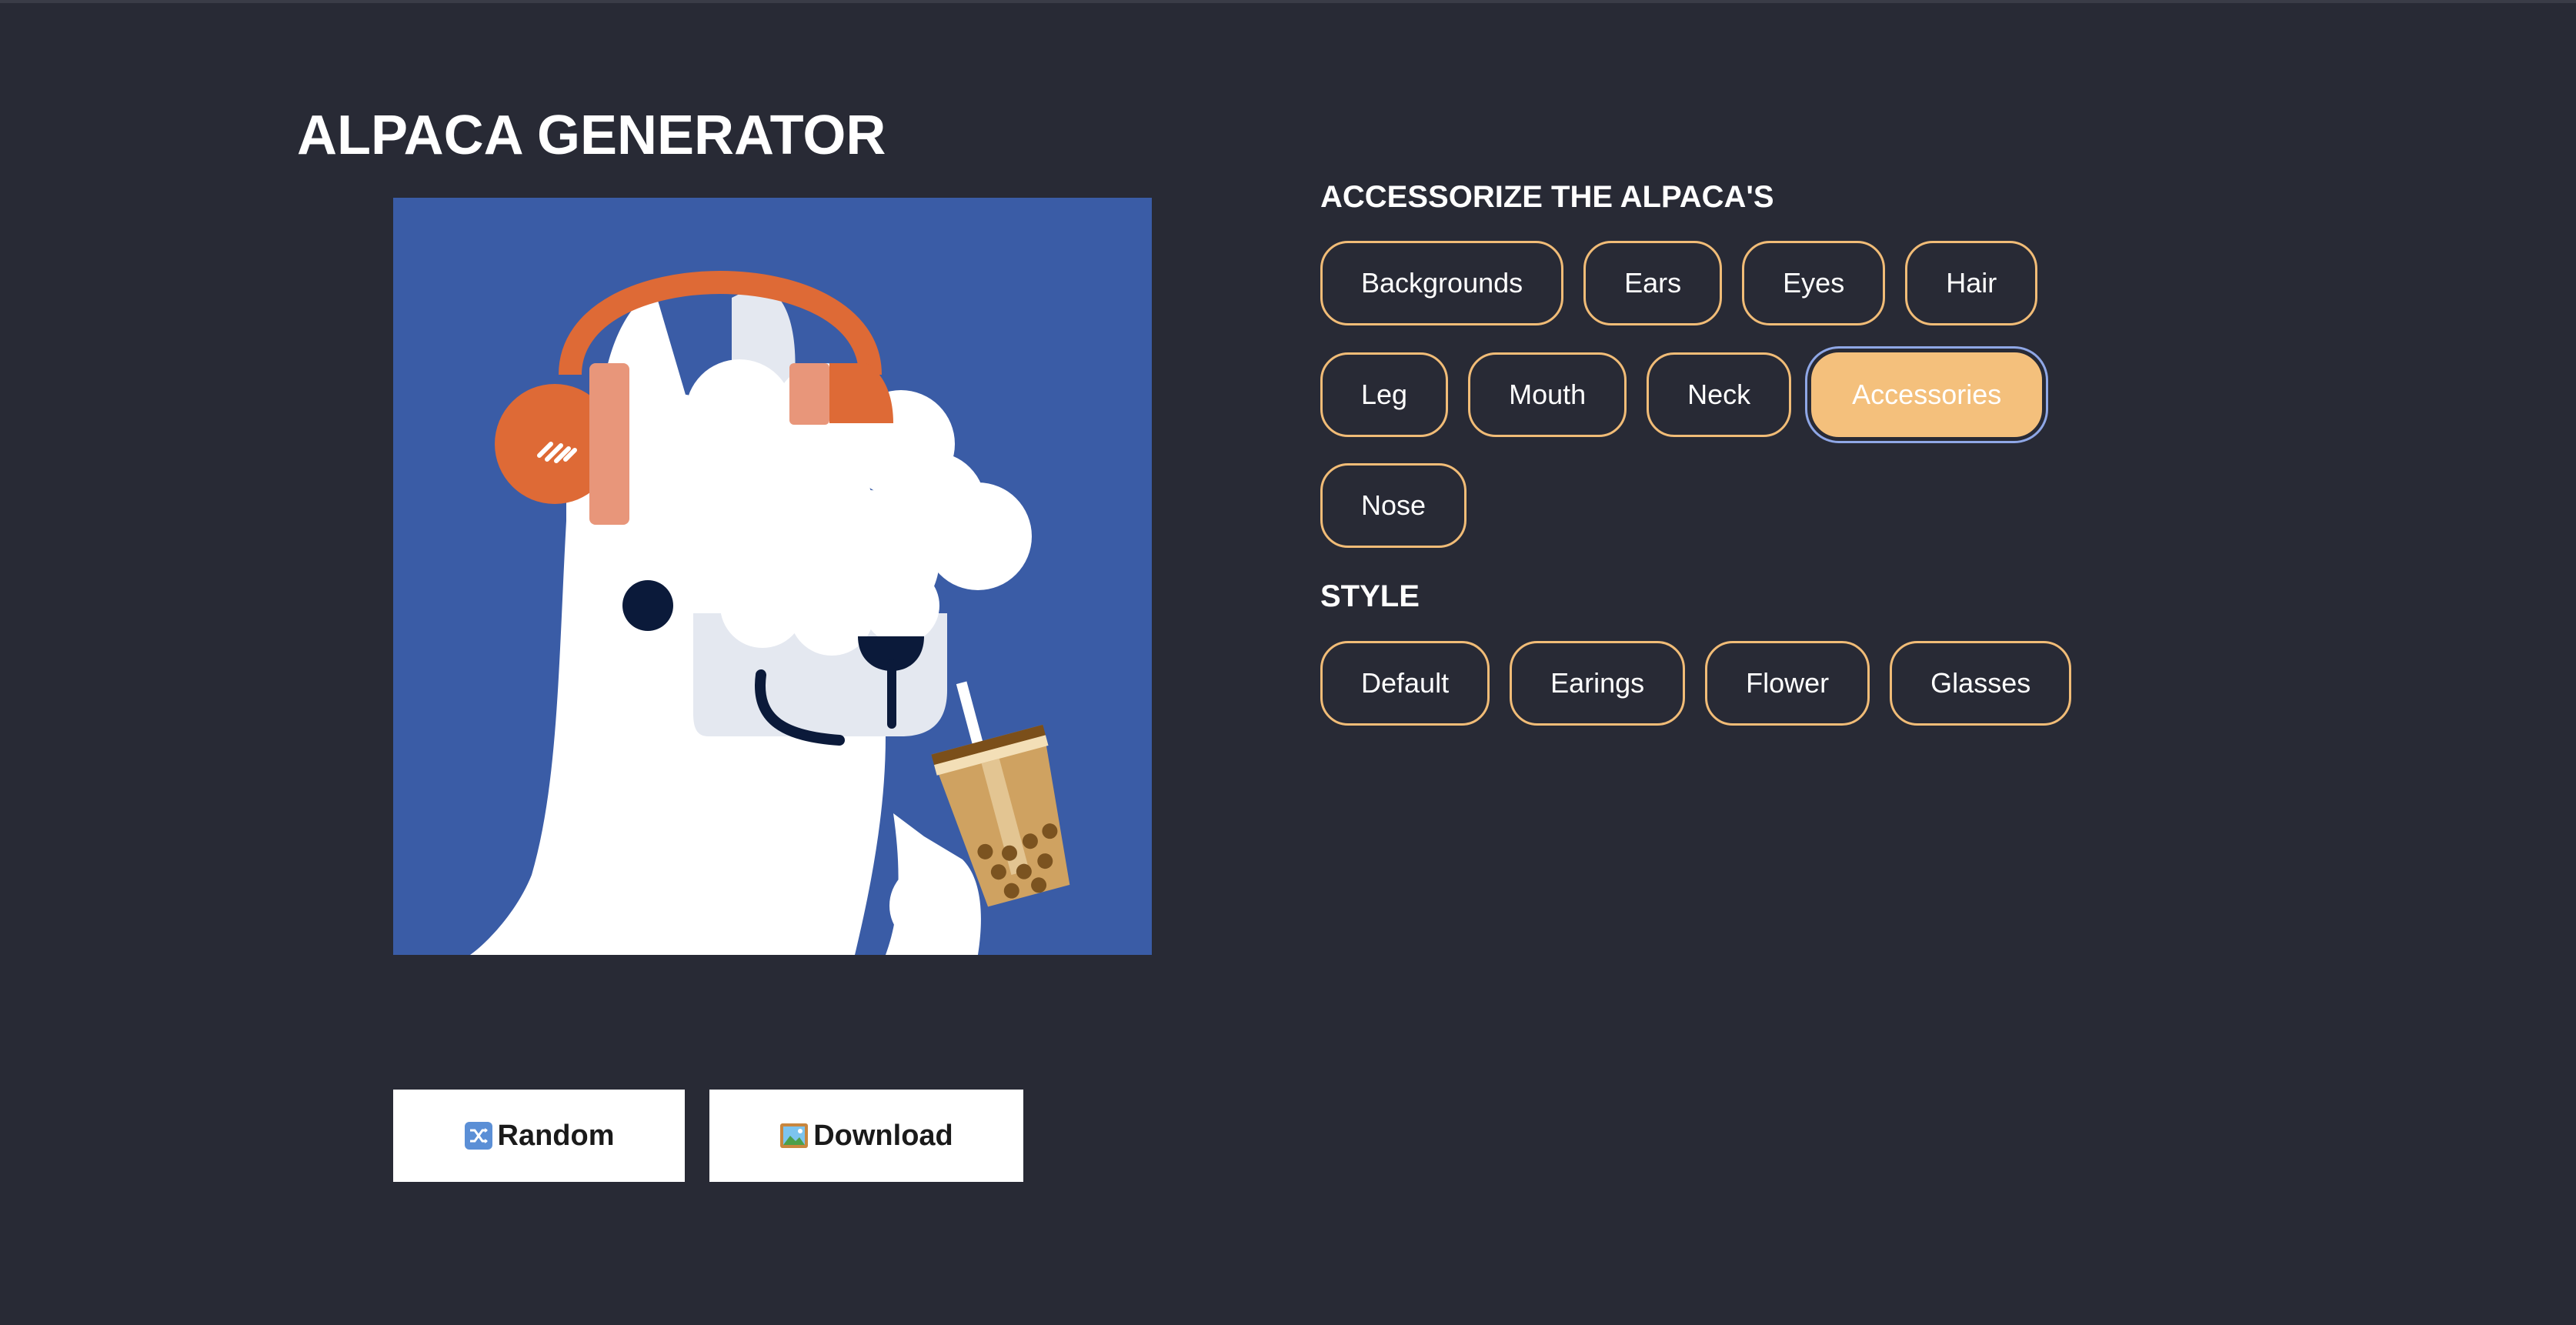 The image size is (2576, 1325). I want to click on chip-mouth: Mouth, so click(1548, 394).